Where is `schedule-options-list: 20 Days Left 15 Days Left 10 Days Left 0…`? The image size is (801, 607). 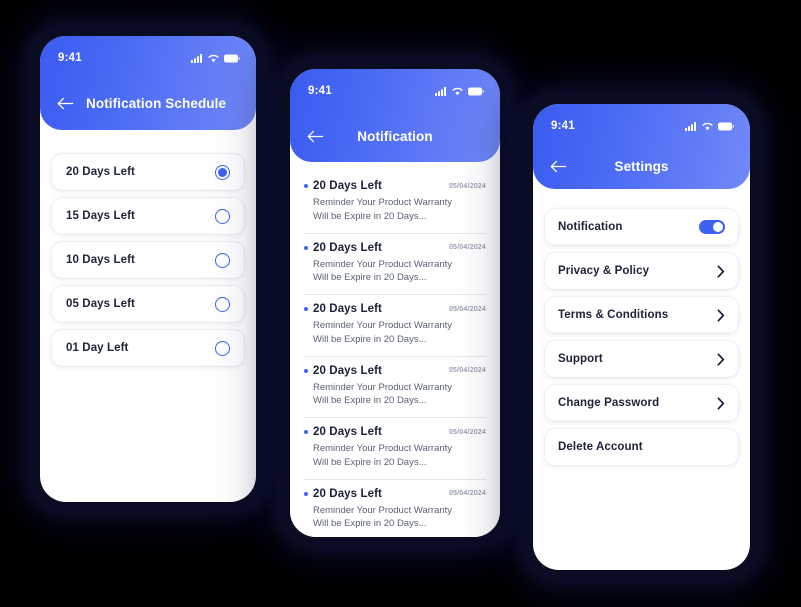
schedule-options-list: 20 Days Left 15 Days Left 10 Days Left 0… is located at coordinates (148, 248).